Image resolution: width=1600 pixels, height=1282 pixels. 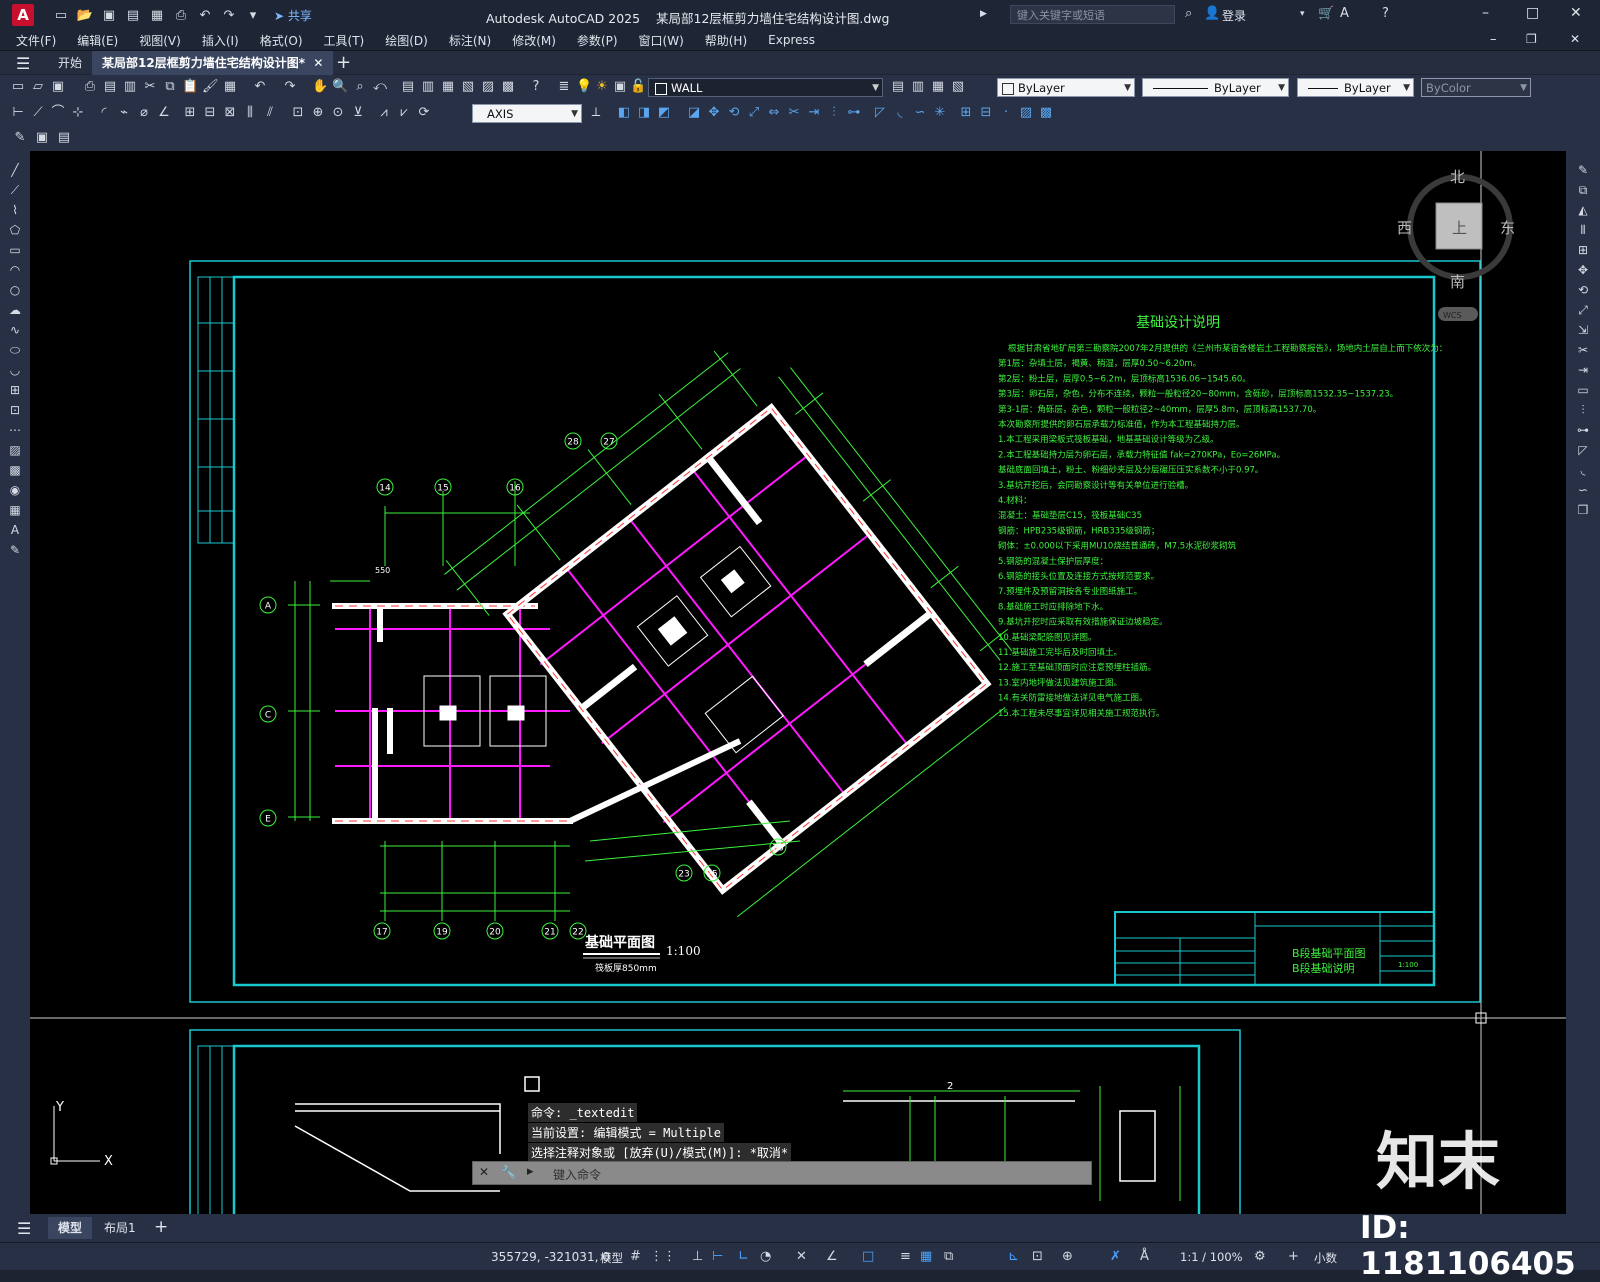 I want to click on cut-icon: ✂, so click(x=150, y=87).